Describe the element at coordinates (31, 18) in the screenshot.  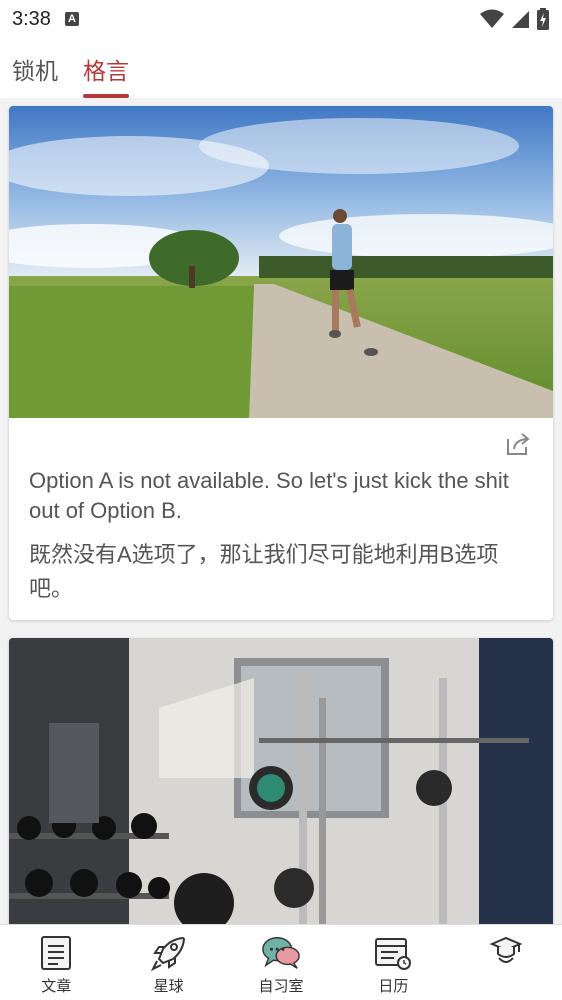
I see `status-time: 3:38` at that location.